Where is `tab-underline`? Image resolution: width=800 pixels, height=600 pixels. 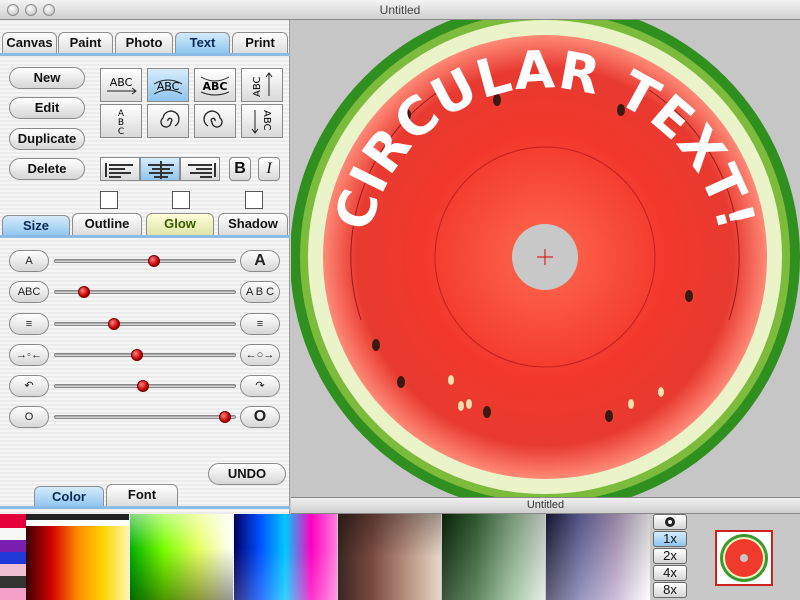
tab-underline is located at coordinates (145, 54).